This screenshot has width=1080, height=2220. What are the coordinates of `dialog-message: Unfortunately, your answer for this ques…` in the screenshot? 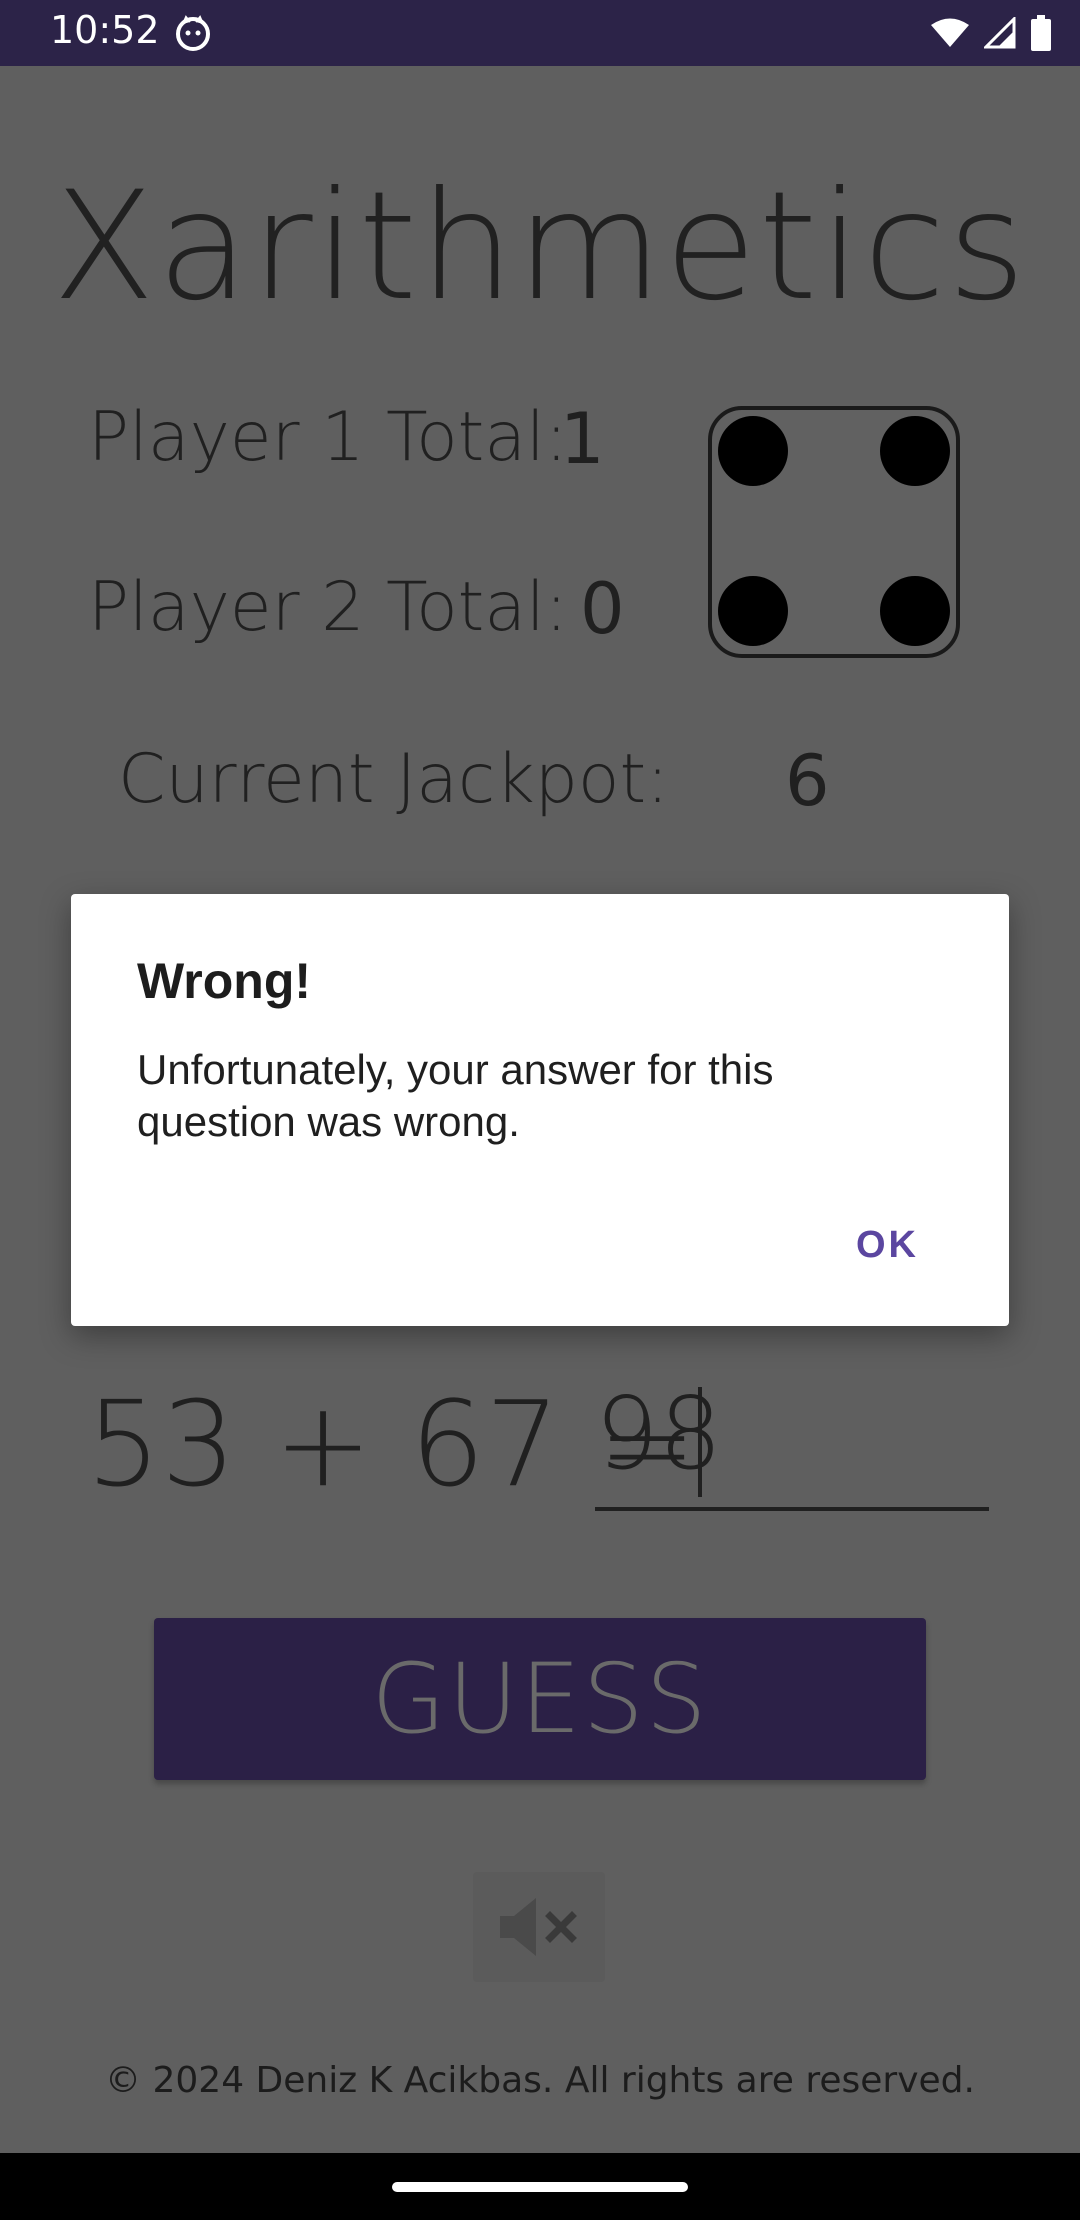 It's located at (455, 1095).